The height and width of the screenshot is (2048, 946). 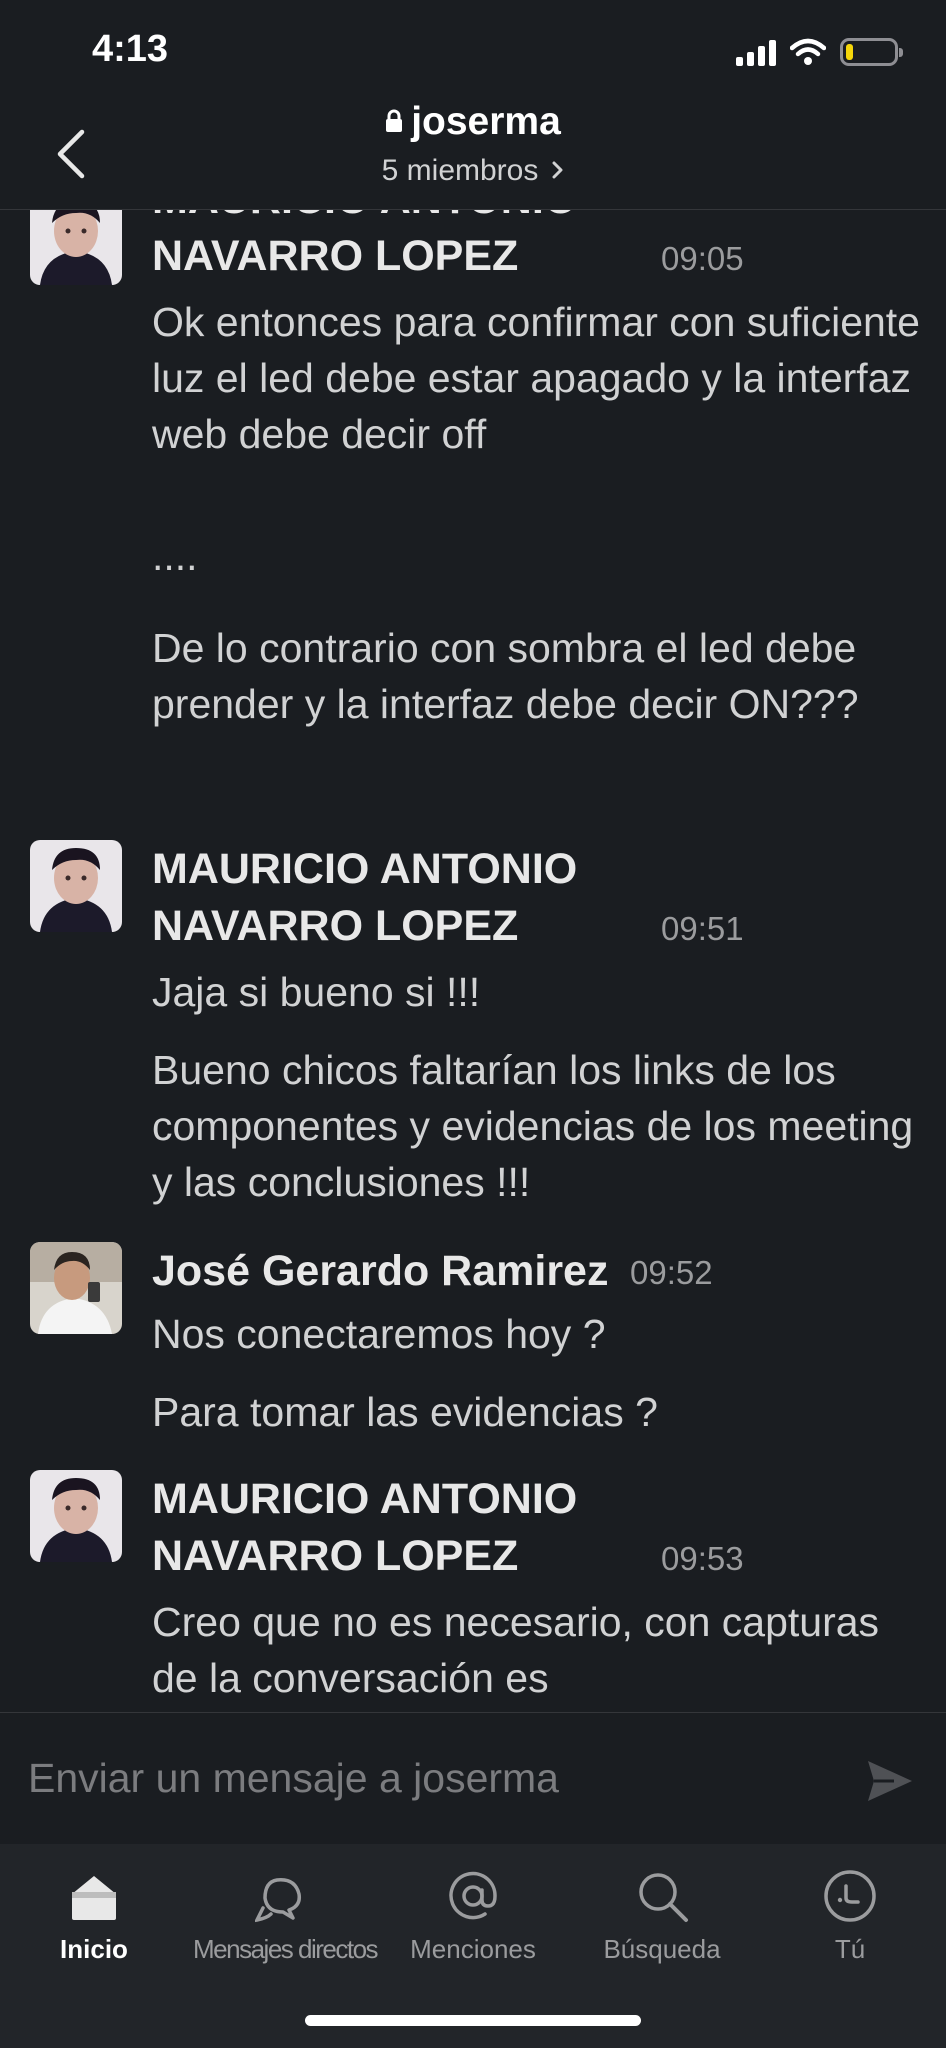 What do you see at coordinates (671, 1272) in the screenshot?
I see `message-timestamp: 09:52` at bounding box center [671, 1272].